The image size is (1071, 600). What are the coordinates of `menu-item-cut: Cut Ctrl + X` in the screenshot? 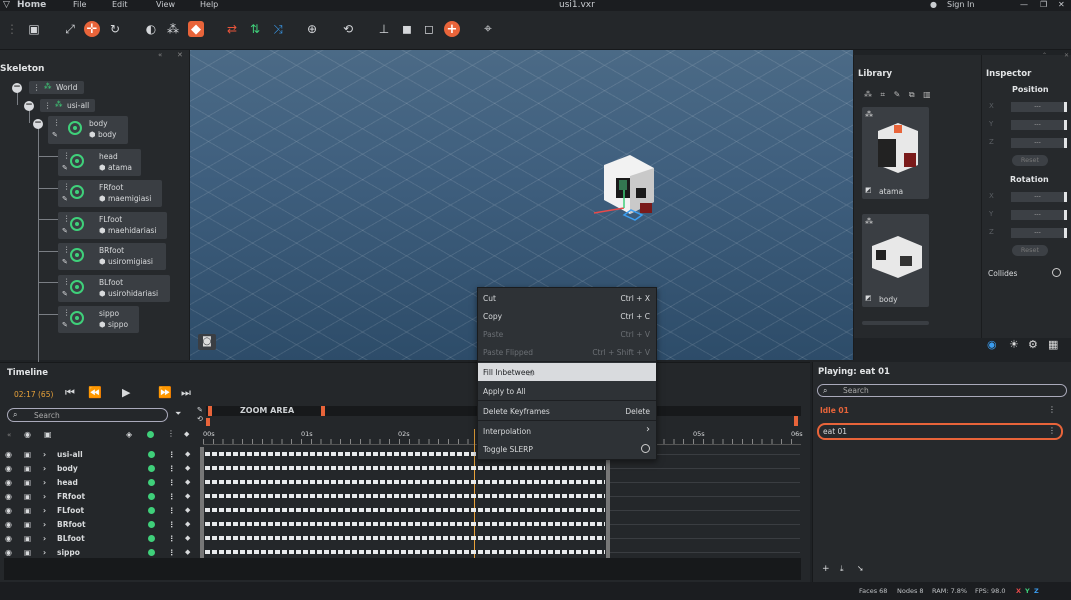 It's located at (567, 298).